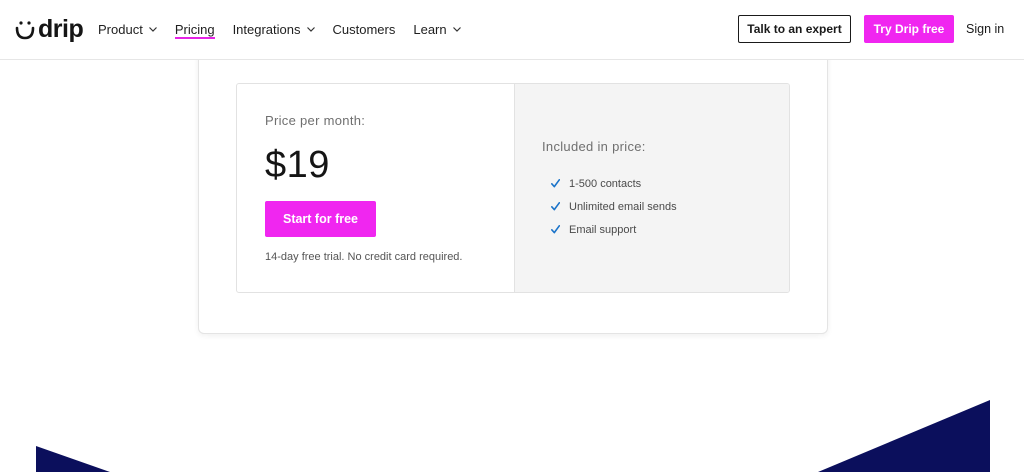 This screenshot has height=472, width=1024. What do you see at coordinates (904, 436) in the screenshot?
I see `right-navy-shape` at bounding box center [904, 436].